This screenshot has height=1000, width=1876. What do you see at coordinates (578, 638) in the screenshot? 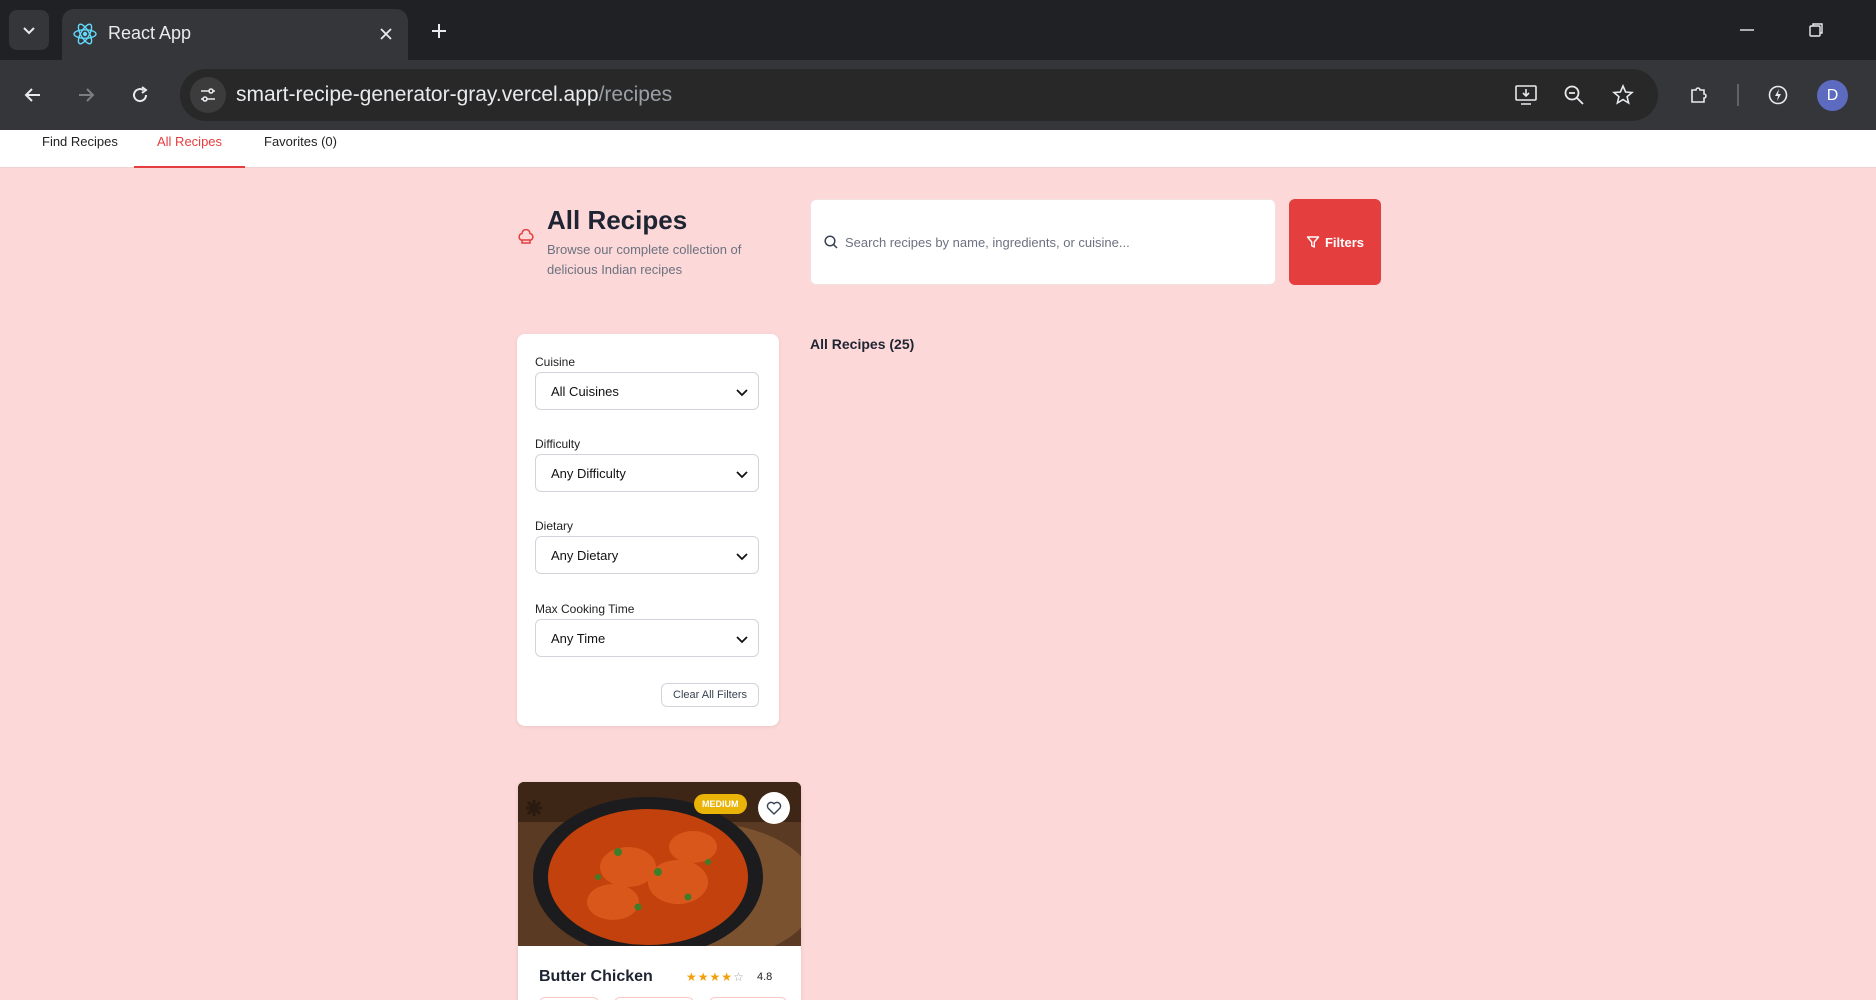
I see `max-time-value: Any Time` at bounding box center [578, 638].